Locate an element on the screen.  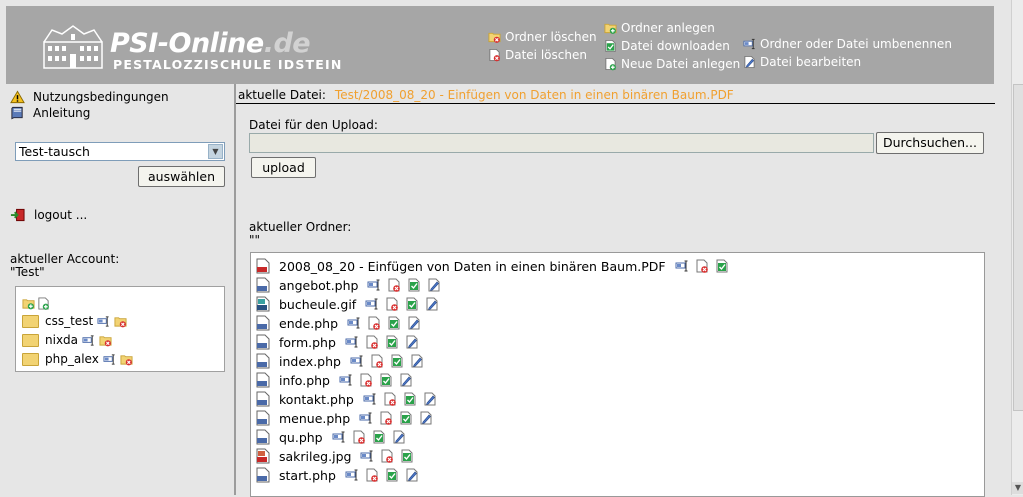
new-file-link: Neue Datei anlegen is located at coordinates (672, 64).